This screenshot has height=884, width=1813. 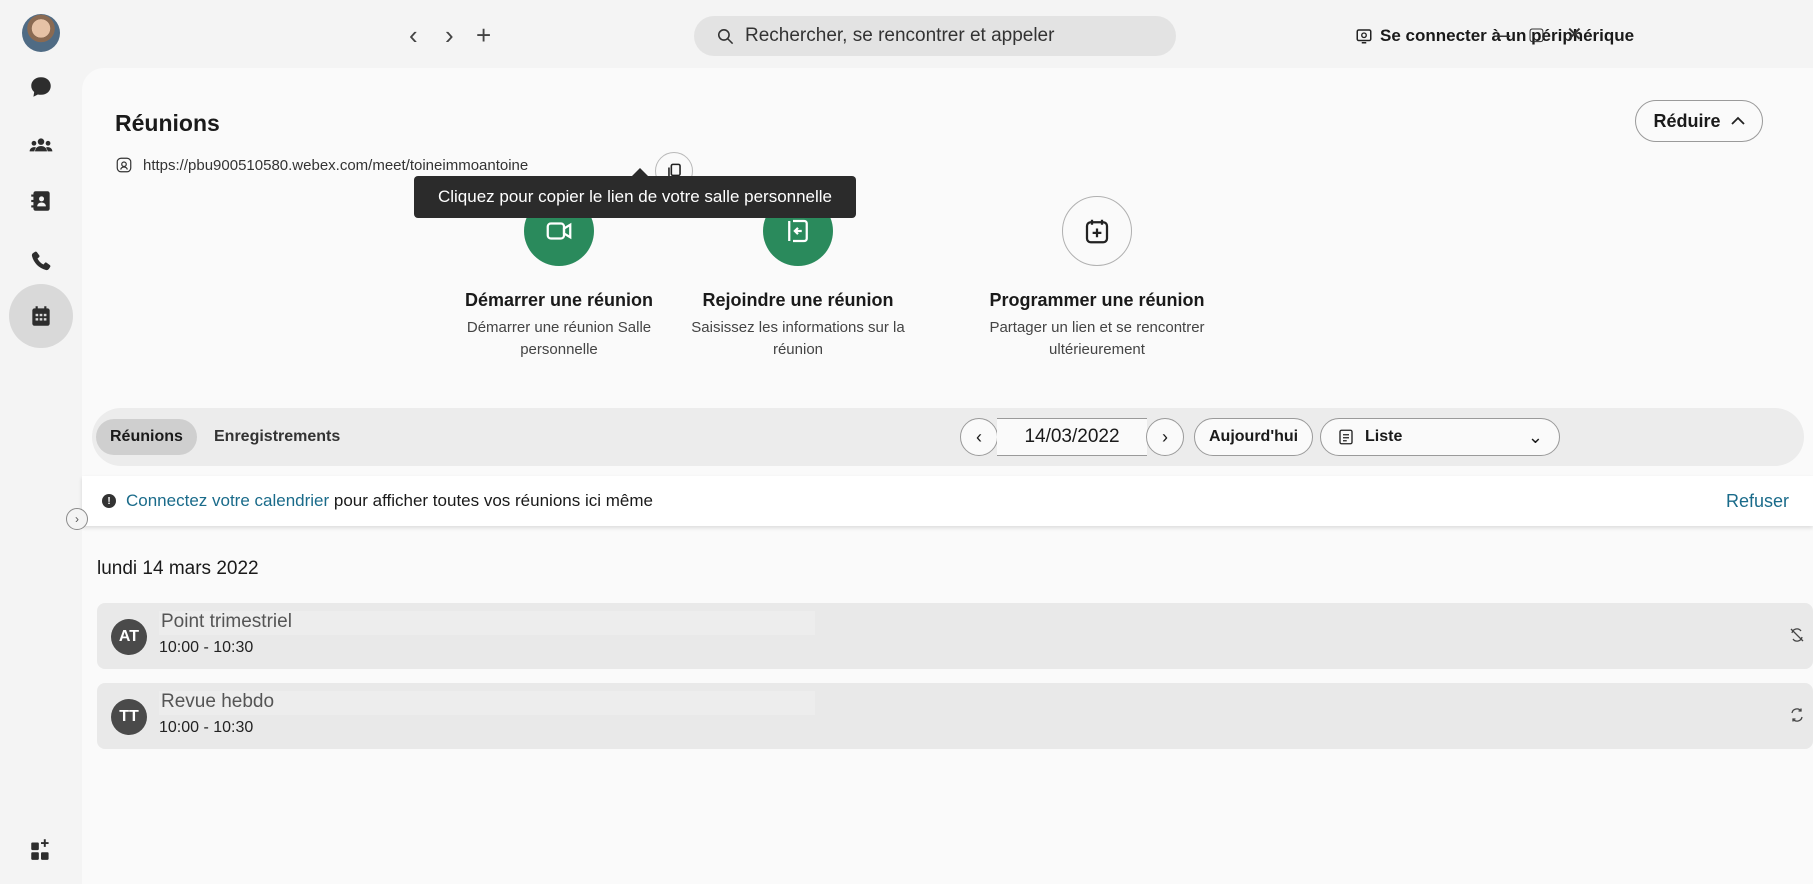 What do you see at coordinates (487, 703) in the screenshot?
I see `meeting-name: Revue hebdo` at bounding box center [487, 703].